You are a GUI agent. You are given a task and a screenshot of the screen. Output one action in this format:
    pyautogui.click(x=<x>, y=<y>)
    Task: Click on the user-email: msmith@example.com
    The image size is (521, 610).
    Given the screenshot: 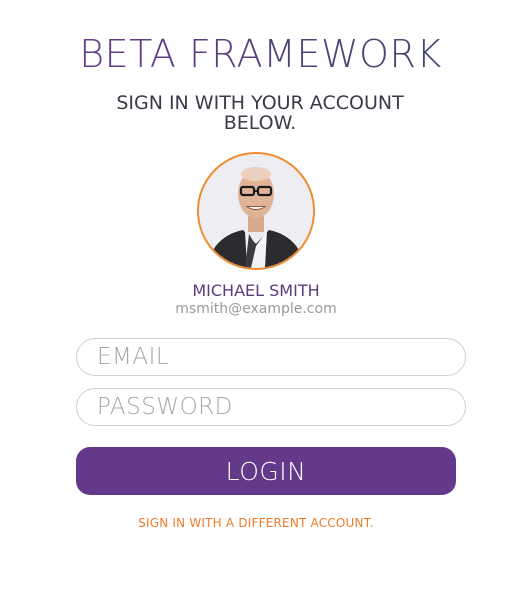 What is the action you would take?
    pyautogui.click(x=256, y=309)
    